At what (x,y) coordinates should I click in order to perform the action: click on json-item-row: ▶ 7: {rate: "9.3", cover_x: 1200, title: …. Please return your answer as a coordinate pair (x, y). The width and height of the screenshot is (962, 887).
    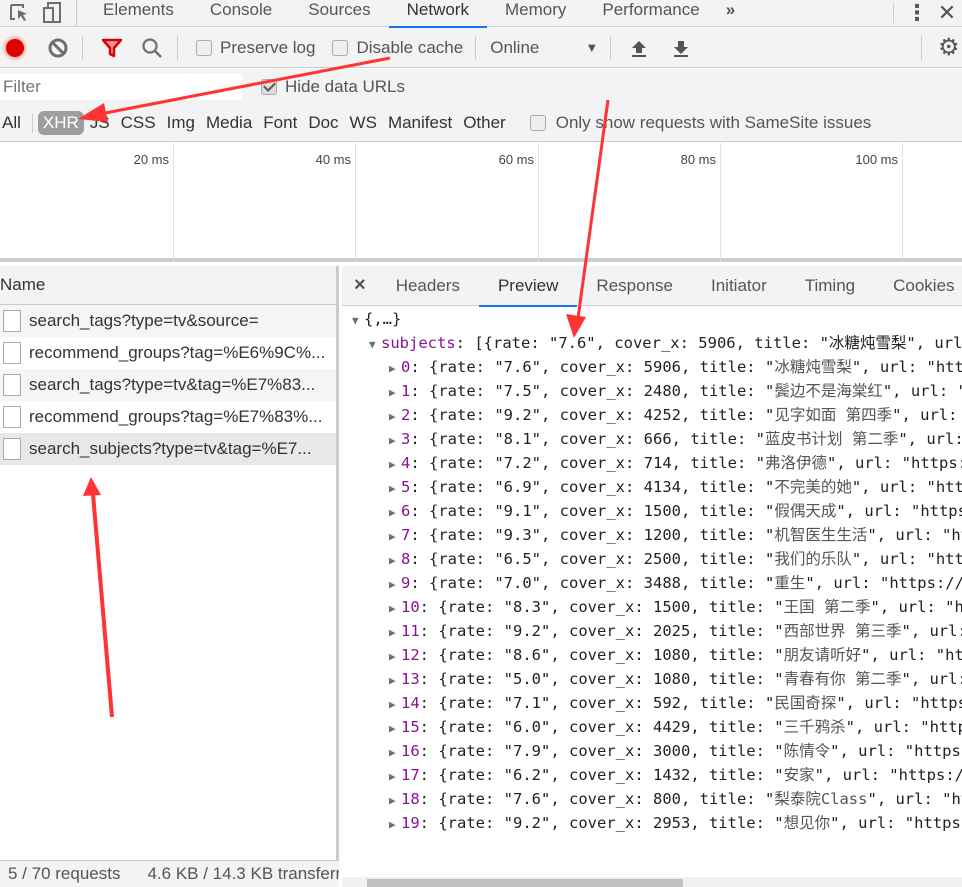
    Looking at the image, I should click on (652, 535).